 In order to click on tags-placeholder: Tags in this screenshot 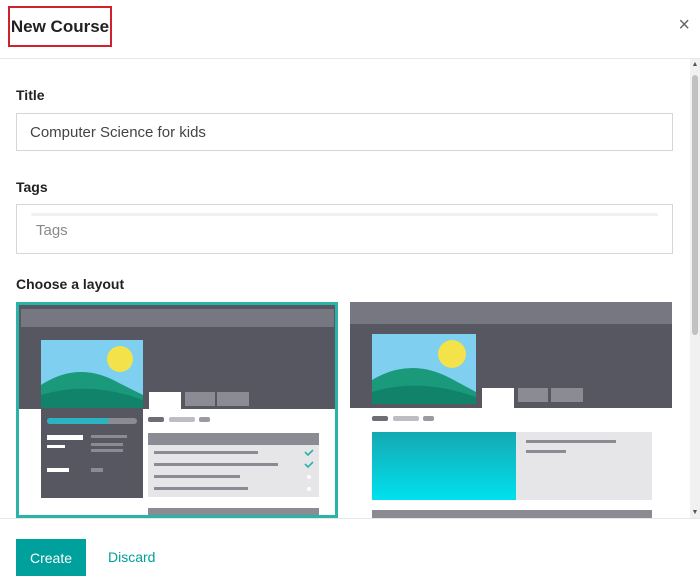, I will do `click(52, 230)`.